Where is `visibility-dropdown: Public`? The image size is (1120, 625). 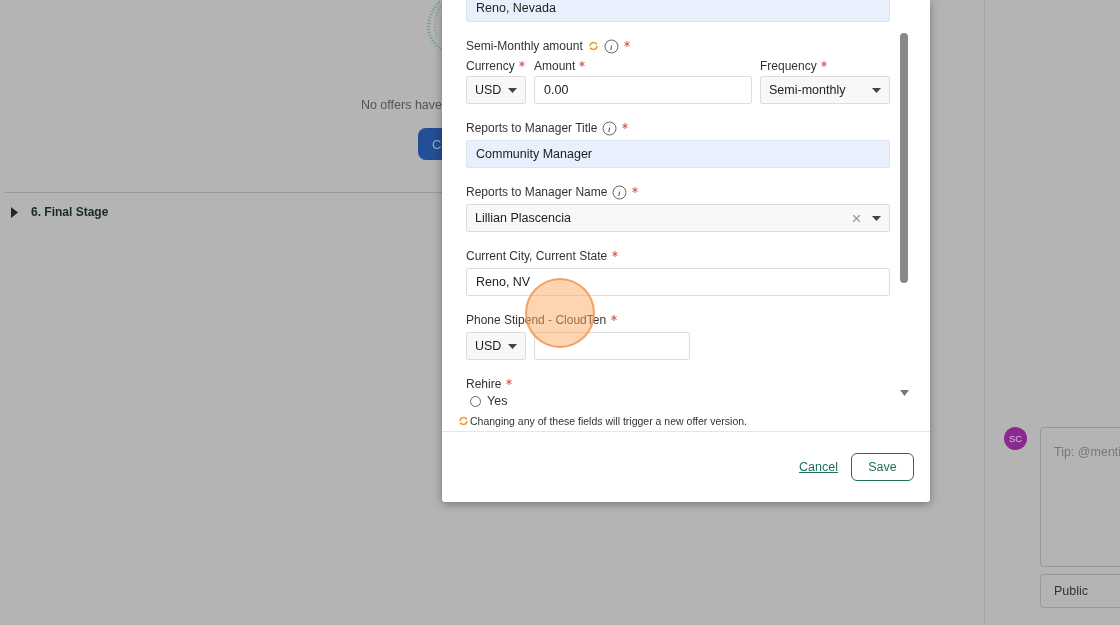
visibility-dropdown: Public is located at coordinates (1080, 591).